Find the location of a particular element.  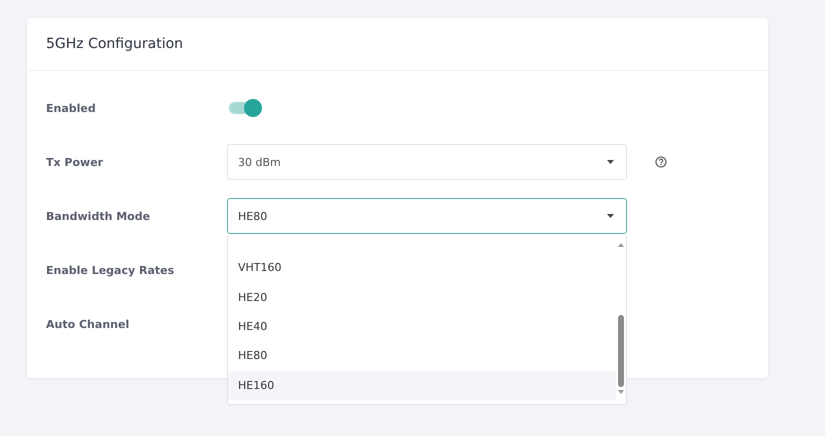

dropdown-option: HE80 is located at coordinates (422, 356).